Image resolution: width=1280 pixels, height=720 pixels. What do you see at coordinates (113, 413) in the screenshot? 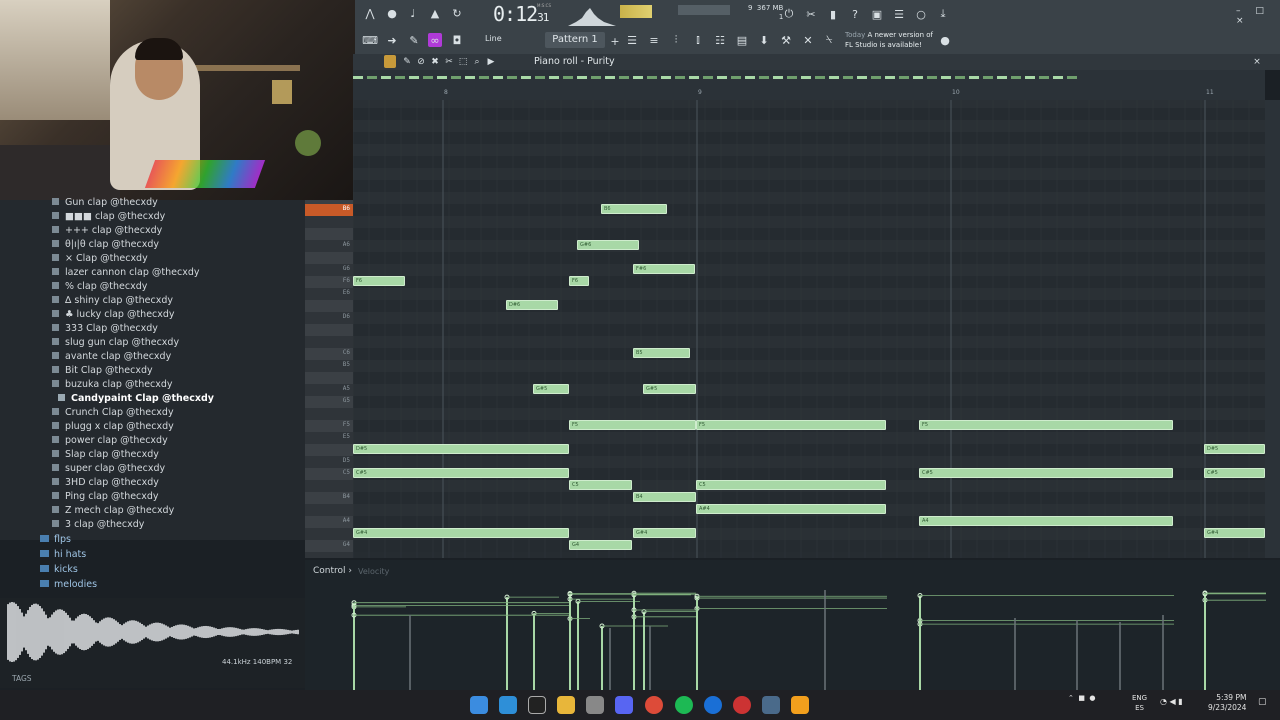
I see `browser-item: Crunch Clap @thecxdy` at bounding box center [113, 413].